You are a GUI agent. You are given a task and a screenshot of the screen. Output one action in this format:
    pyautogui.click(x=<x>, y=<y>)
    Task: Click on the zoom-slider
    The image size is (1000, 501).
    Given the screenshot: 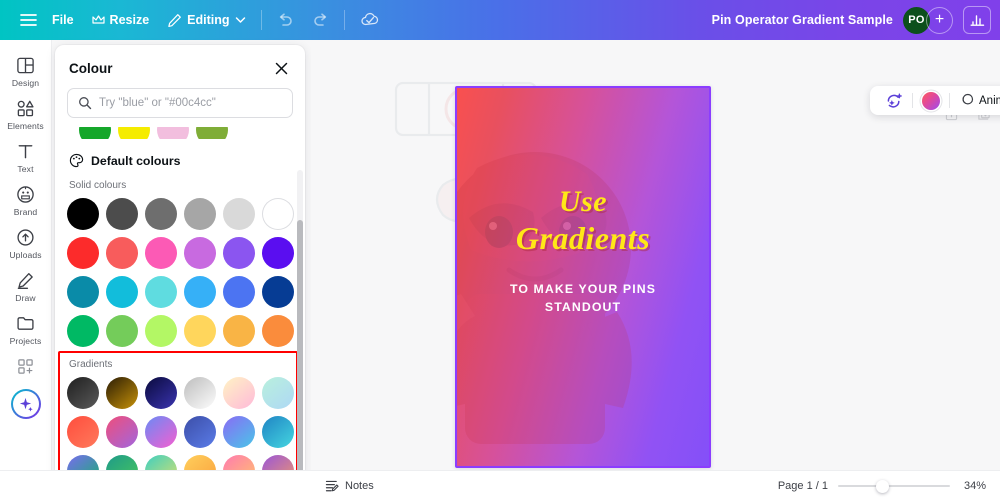 What is the action you would take?
    pyautogui.click(x=894, y=486)
    